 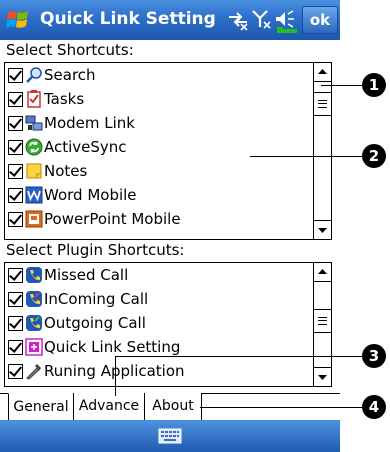 I want to click on tasks-icon, so click(x=34, y=99).